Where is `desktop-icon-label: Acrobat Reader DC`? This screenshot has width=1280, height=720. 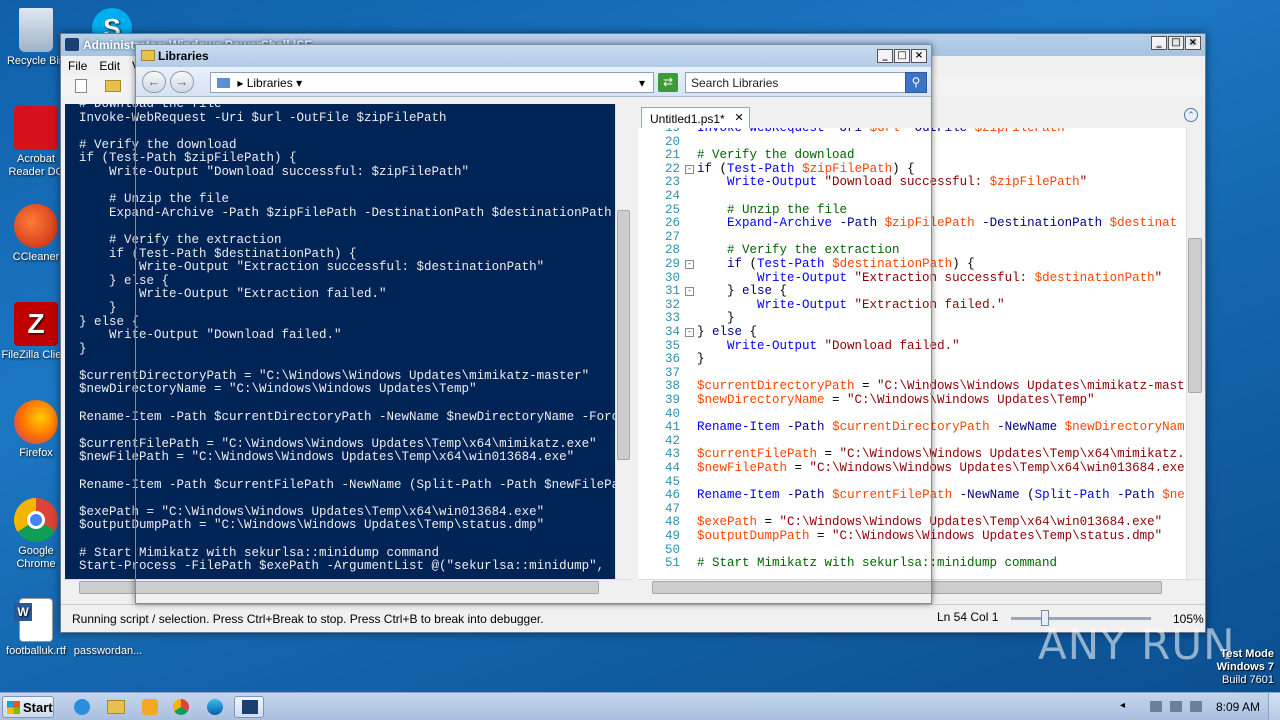
desktop-icon-label: Acrobat Reader DC is located at coordinates (36, 165).